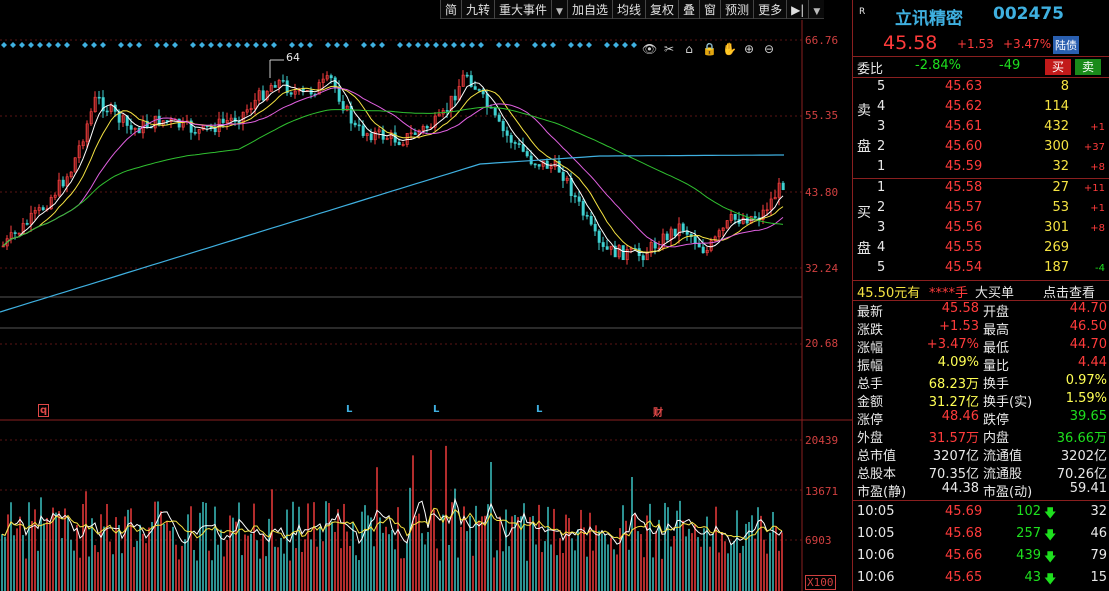  I want to click on stat-value: 39.65, so click(1088, 416).